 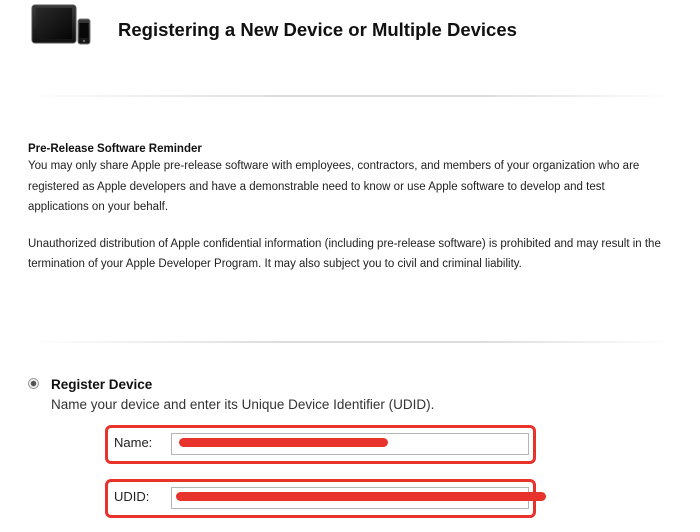 I want to click on name-label: Name:, so click(x=133, y=442).